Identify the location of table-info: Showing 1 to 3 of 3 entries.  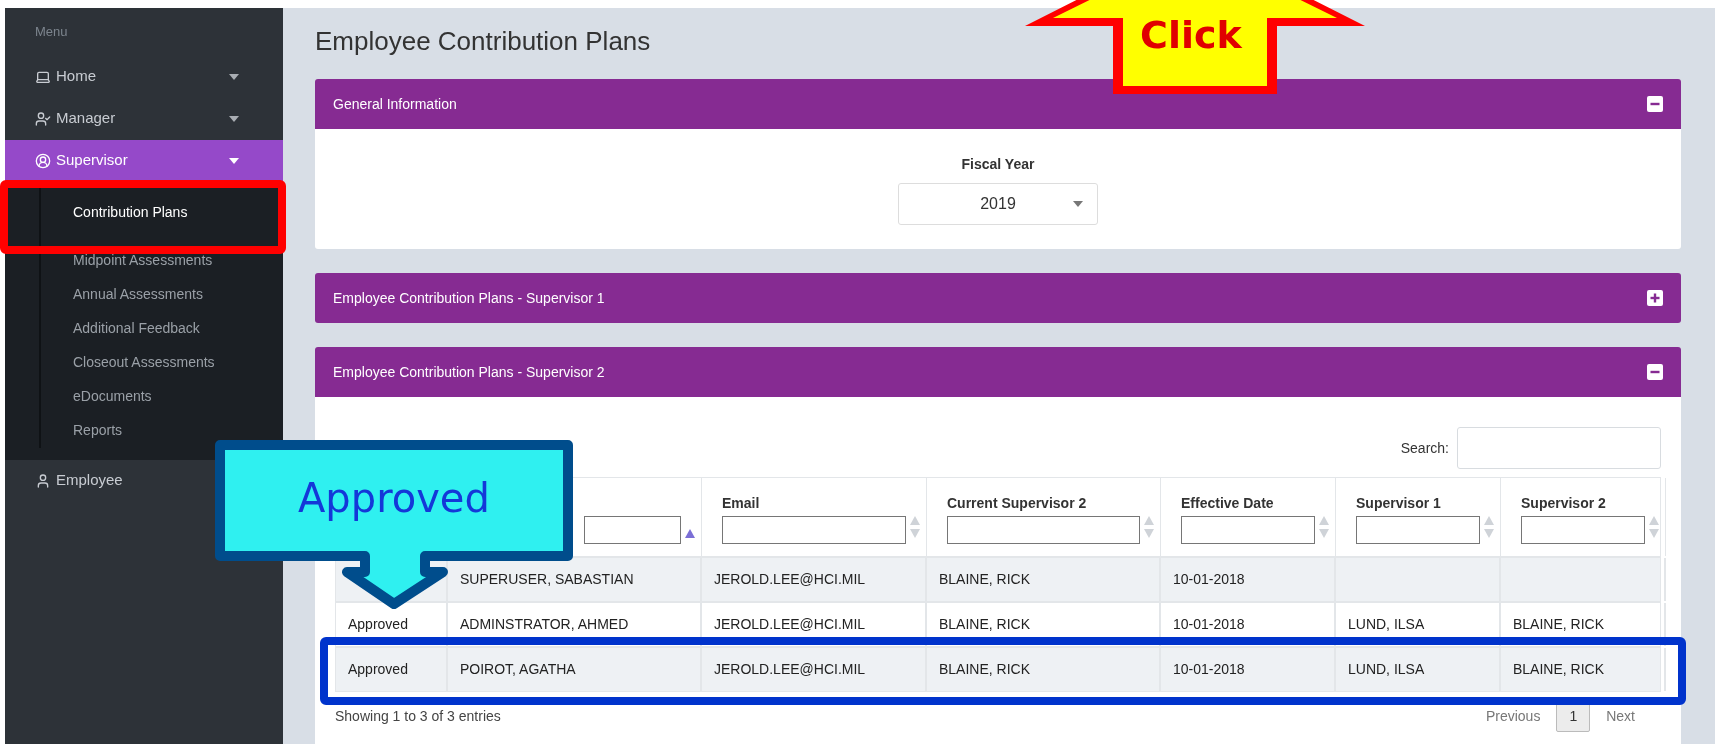
(418, 716).